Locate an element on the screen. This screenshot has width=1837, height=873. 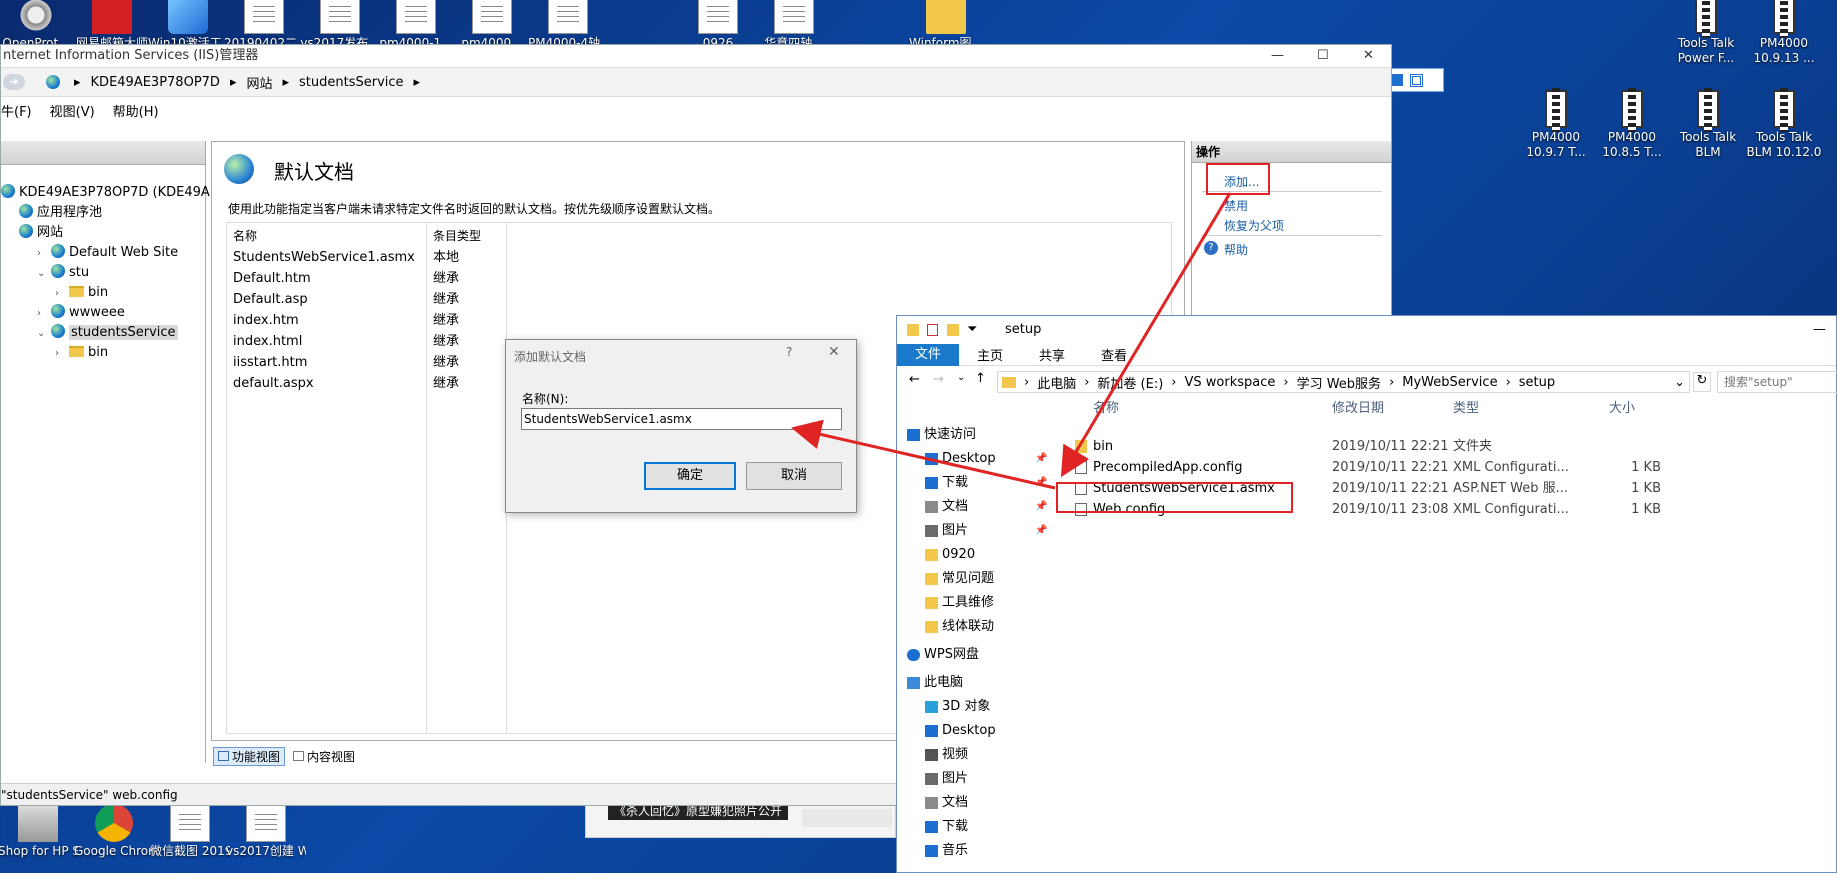
arrow-file-to-dialog is located at coordinates (923, 454).